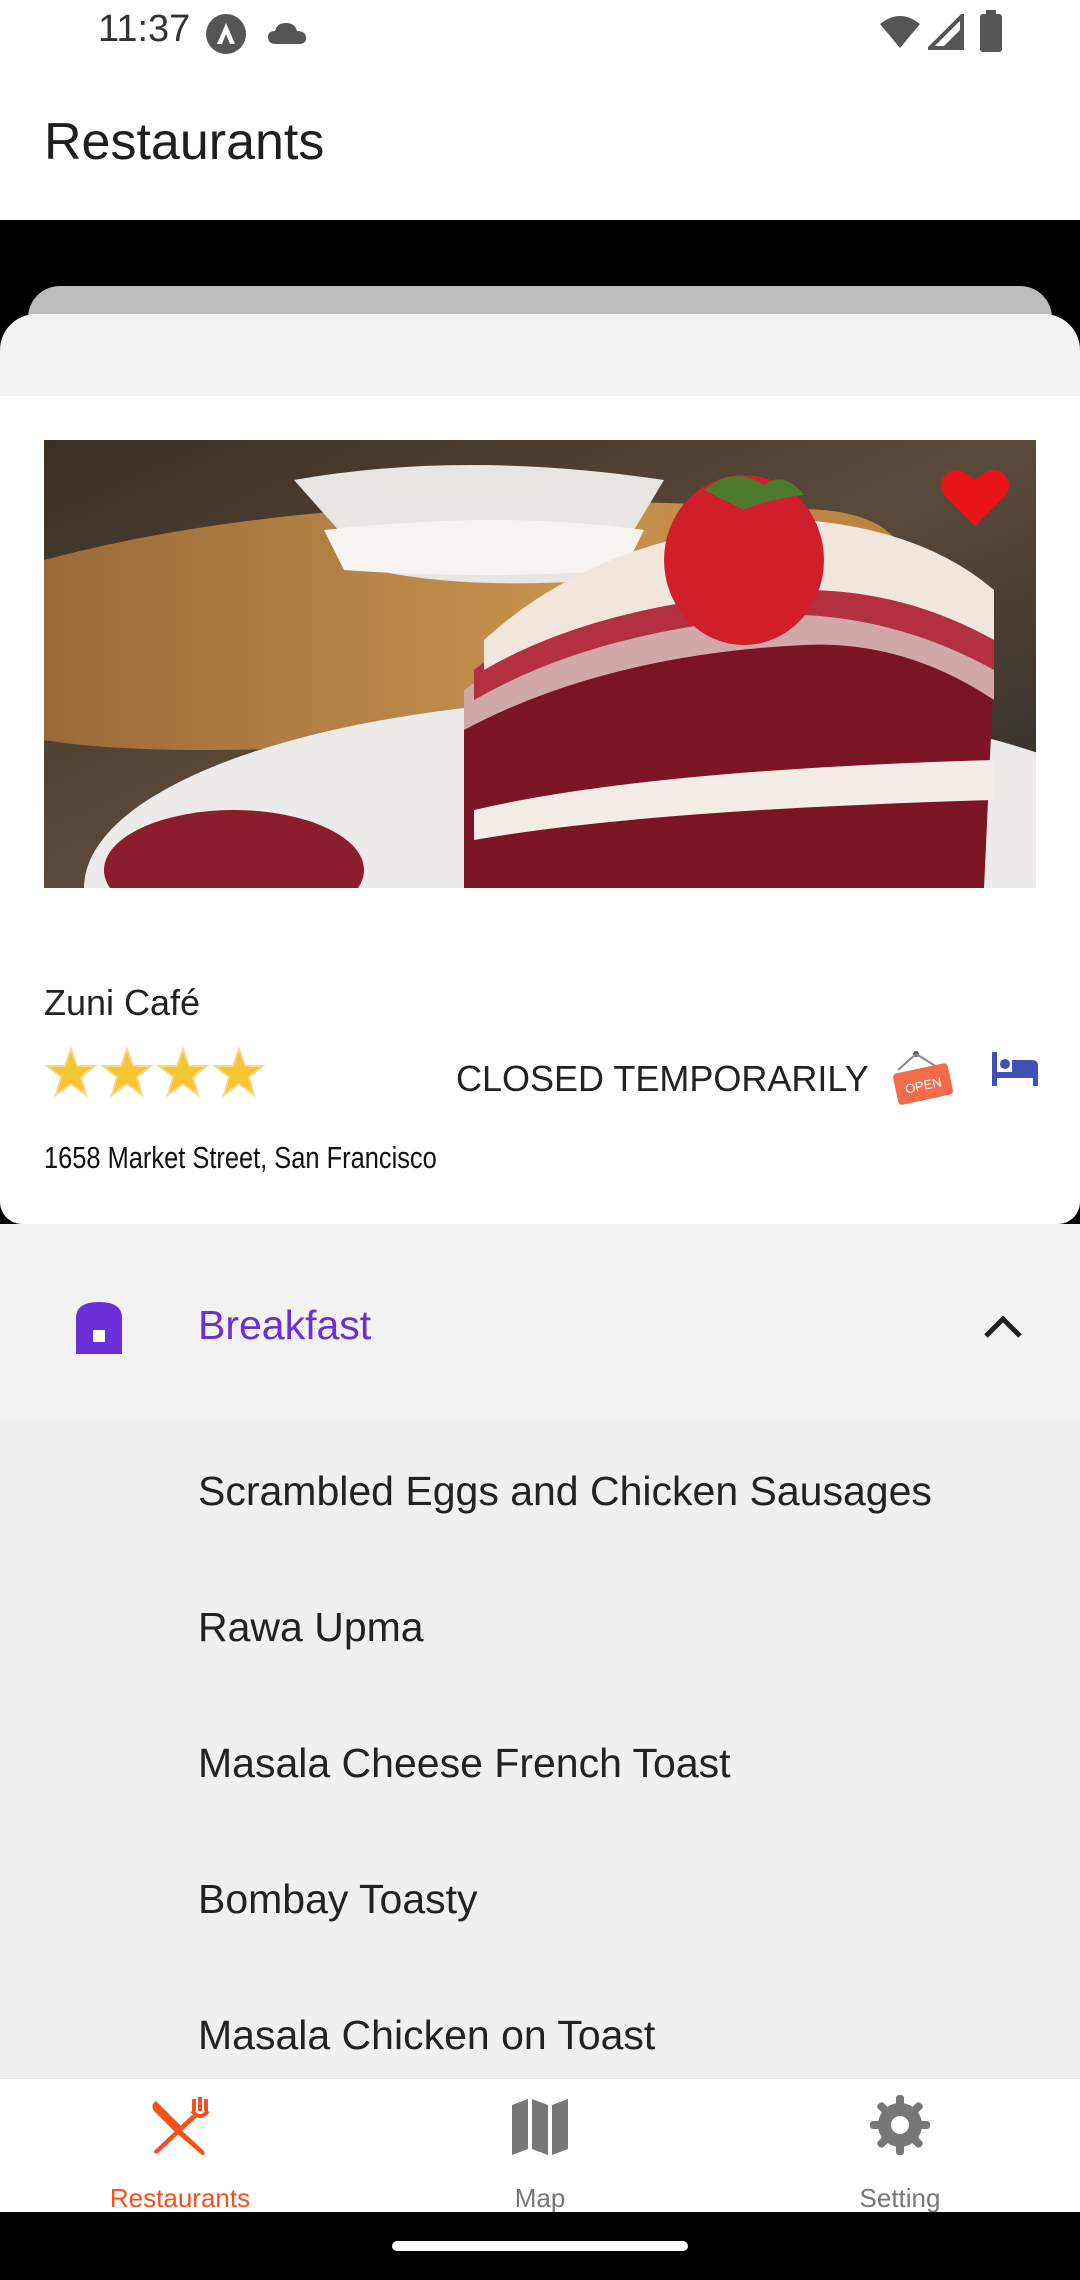 This screenshot has height=2280, width=1080. Describe the element at coordinates (662, 1078) in the screenshot. I see `status-closed-text: CLOSED TEMPORARILY` at that location.